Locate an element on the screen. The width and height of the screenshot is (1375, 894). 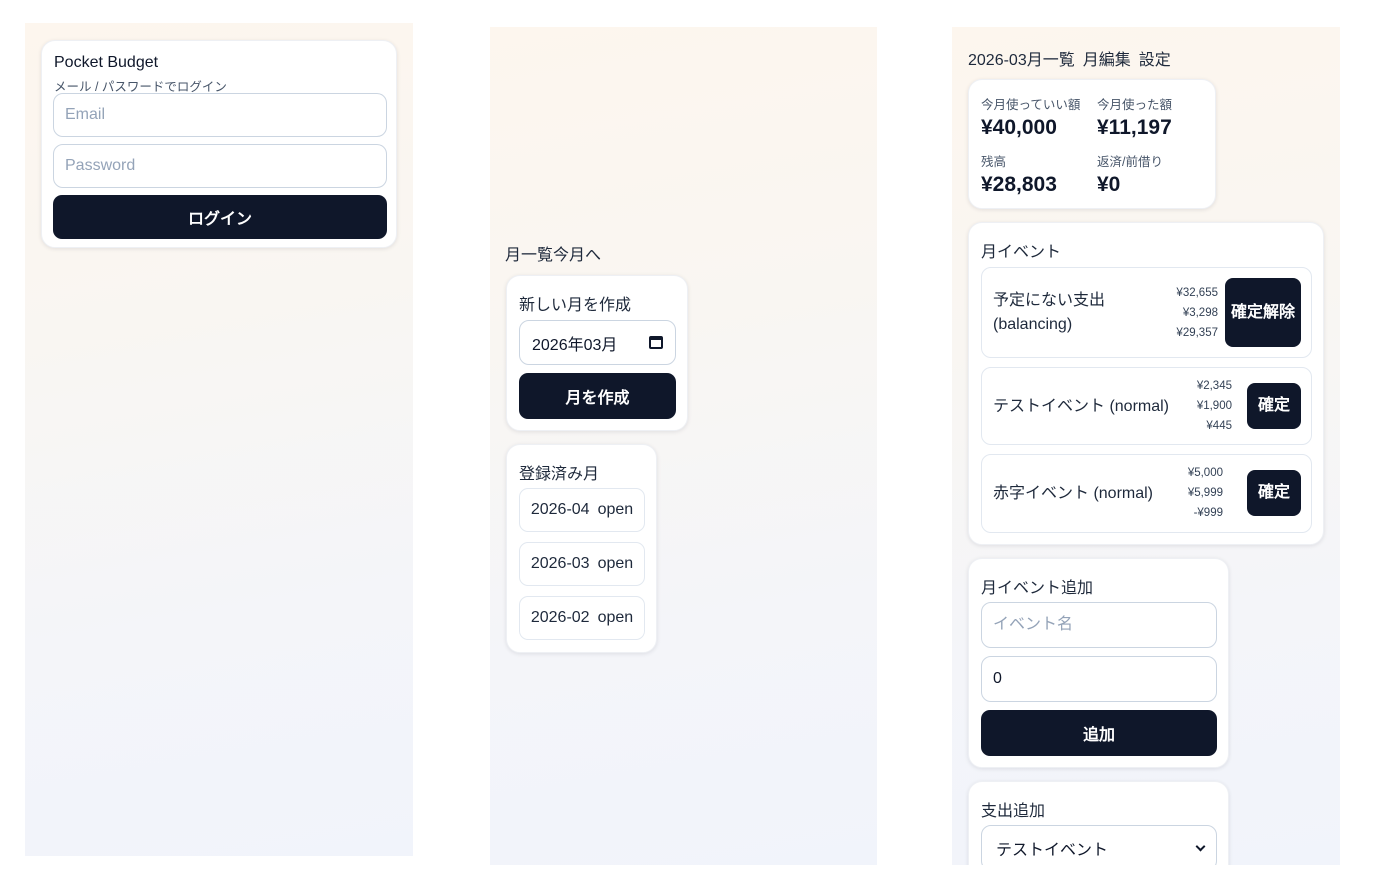
event-spent-amount: ¥1,900 is located at coordinates (1214, 406).